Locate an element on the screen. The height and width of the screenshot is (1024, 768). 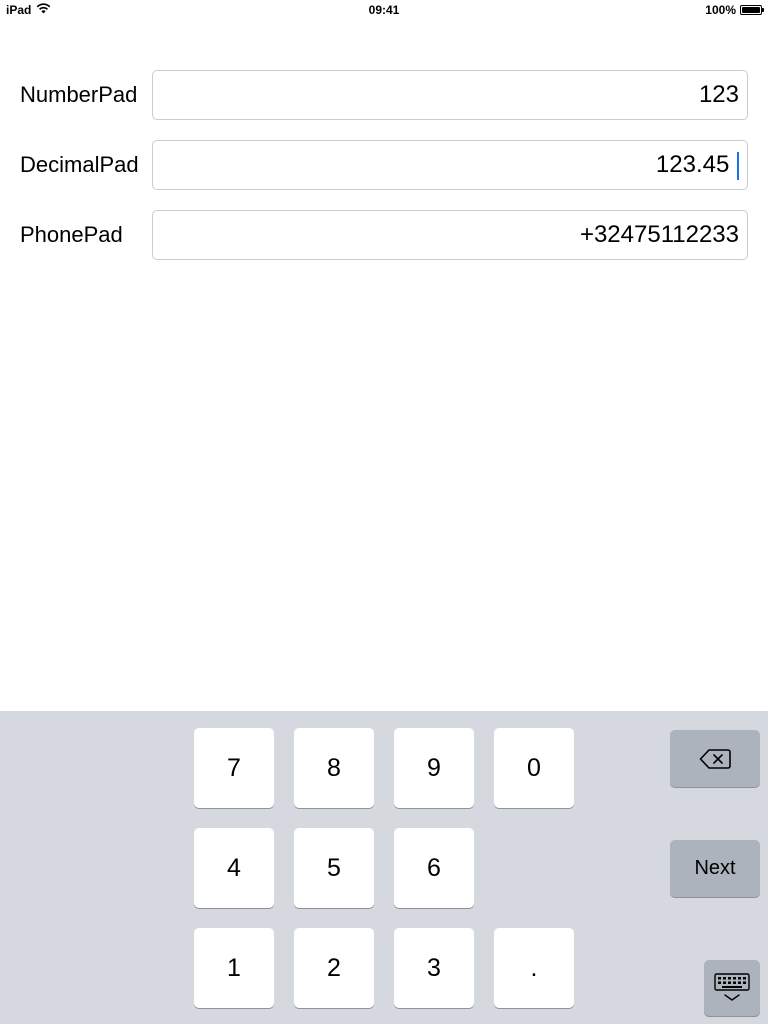
form-row-phonepad: PhonePad +32475112233 is located at coordinates (384, 235).